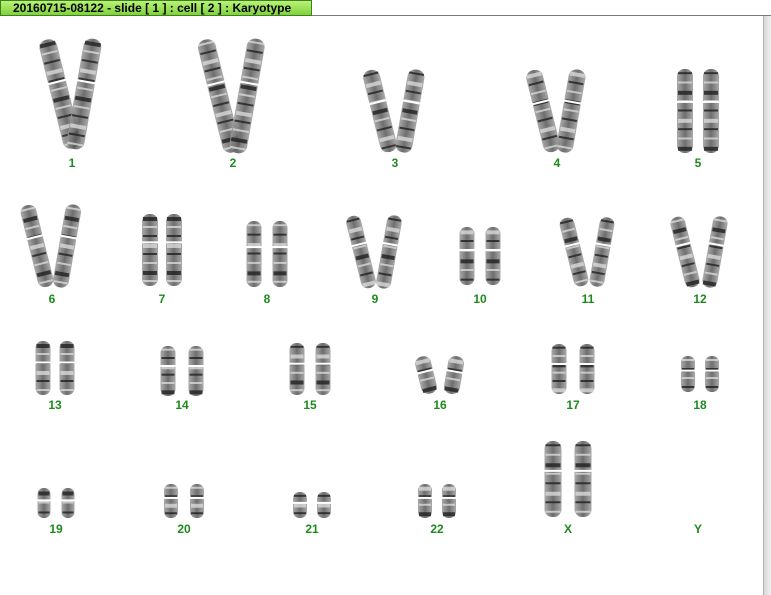 This screenshot has height=595, width=771. Describe the element at coordinates (67, 368) in the screenshot. I see `chromosome-13-b` at that location.